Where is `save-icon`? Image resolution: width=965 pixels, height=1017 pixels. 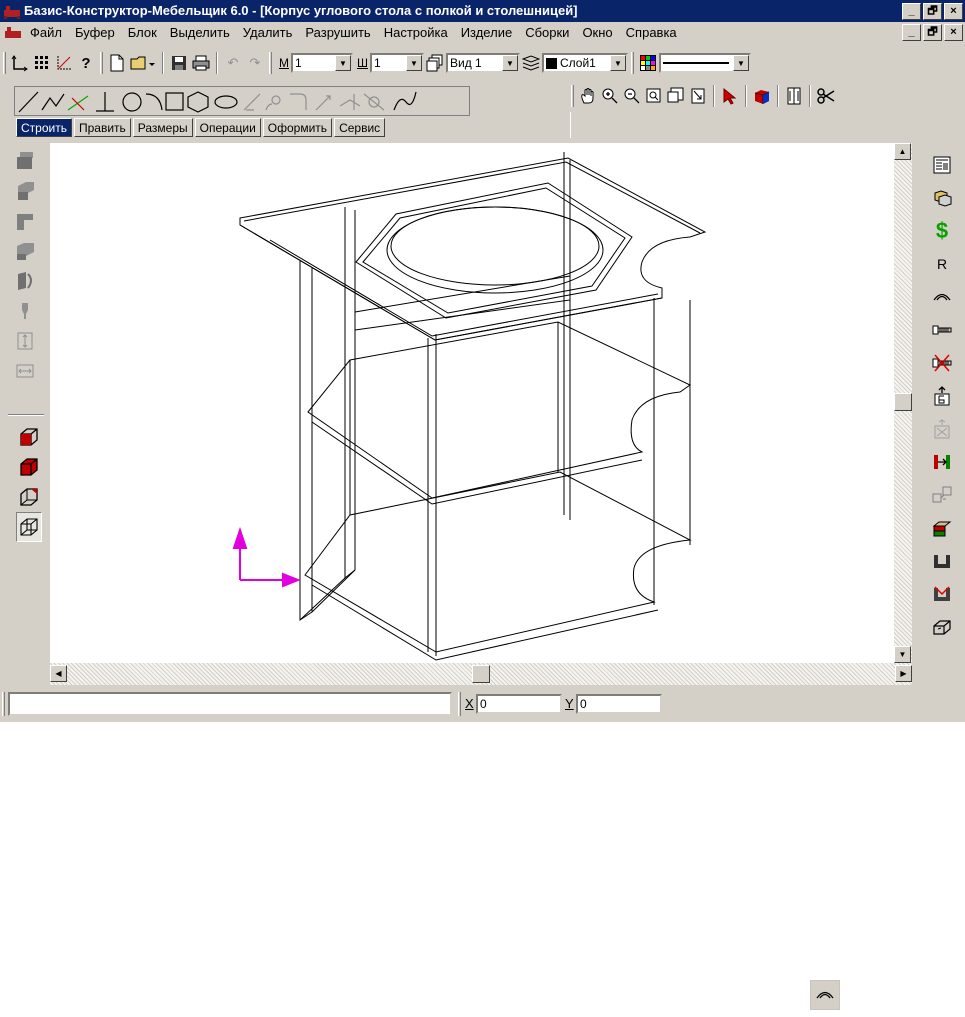 save-icon is located at coordinates (179, 63).